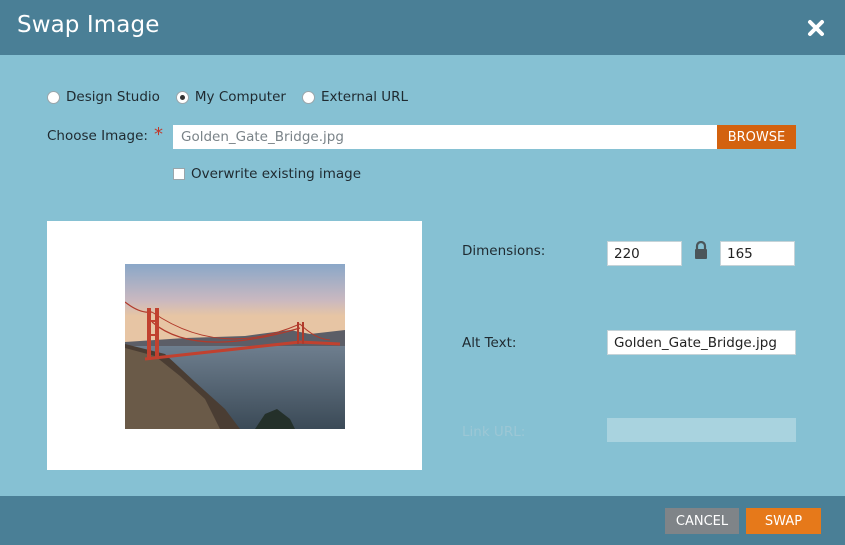 The height and width of the screenshot is (545, 845). I want to click on choose-image-label: Choose Image:, so click(97, 136).